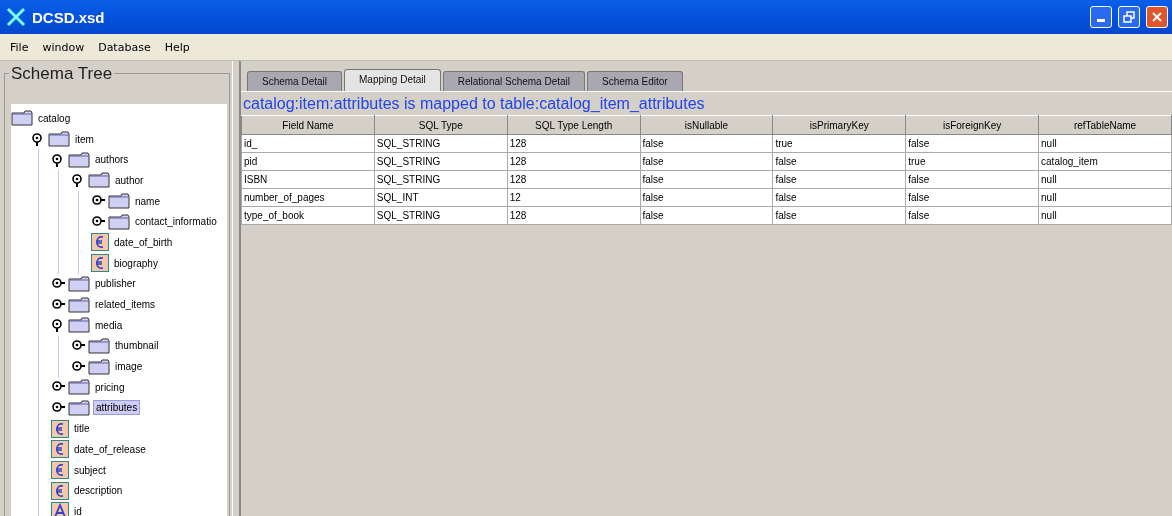 The image size is (1172, 516). What do you see at coordinates (60, 509) in the screenshot?
I see `attribute-icon` at bounding box center [60, 509].